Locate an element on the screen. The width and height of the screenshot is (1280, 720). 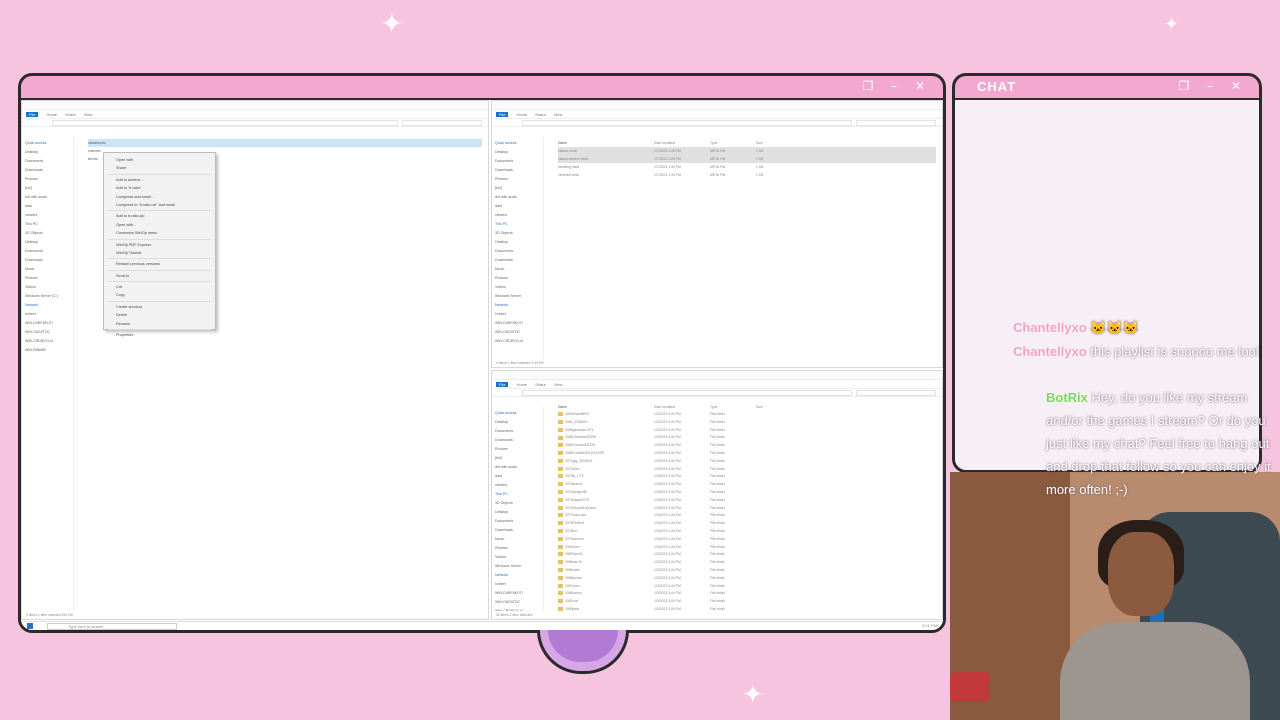
folder-row: 1977trans-am 1/3/2023 3:44 PM File folder is located at coordinates (747, 516).